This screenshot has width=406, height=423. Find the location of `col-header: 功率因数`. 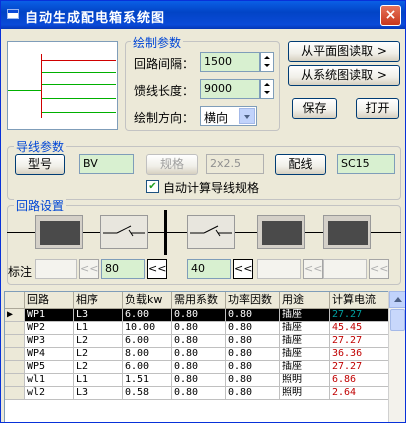

col-header: 功率因数 is located at coordinates (253, 300).